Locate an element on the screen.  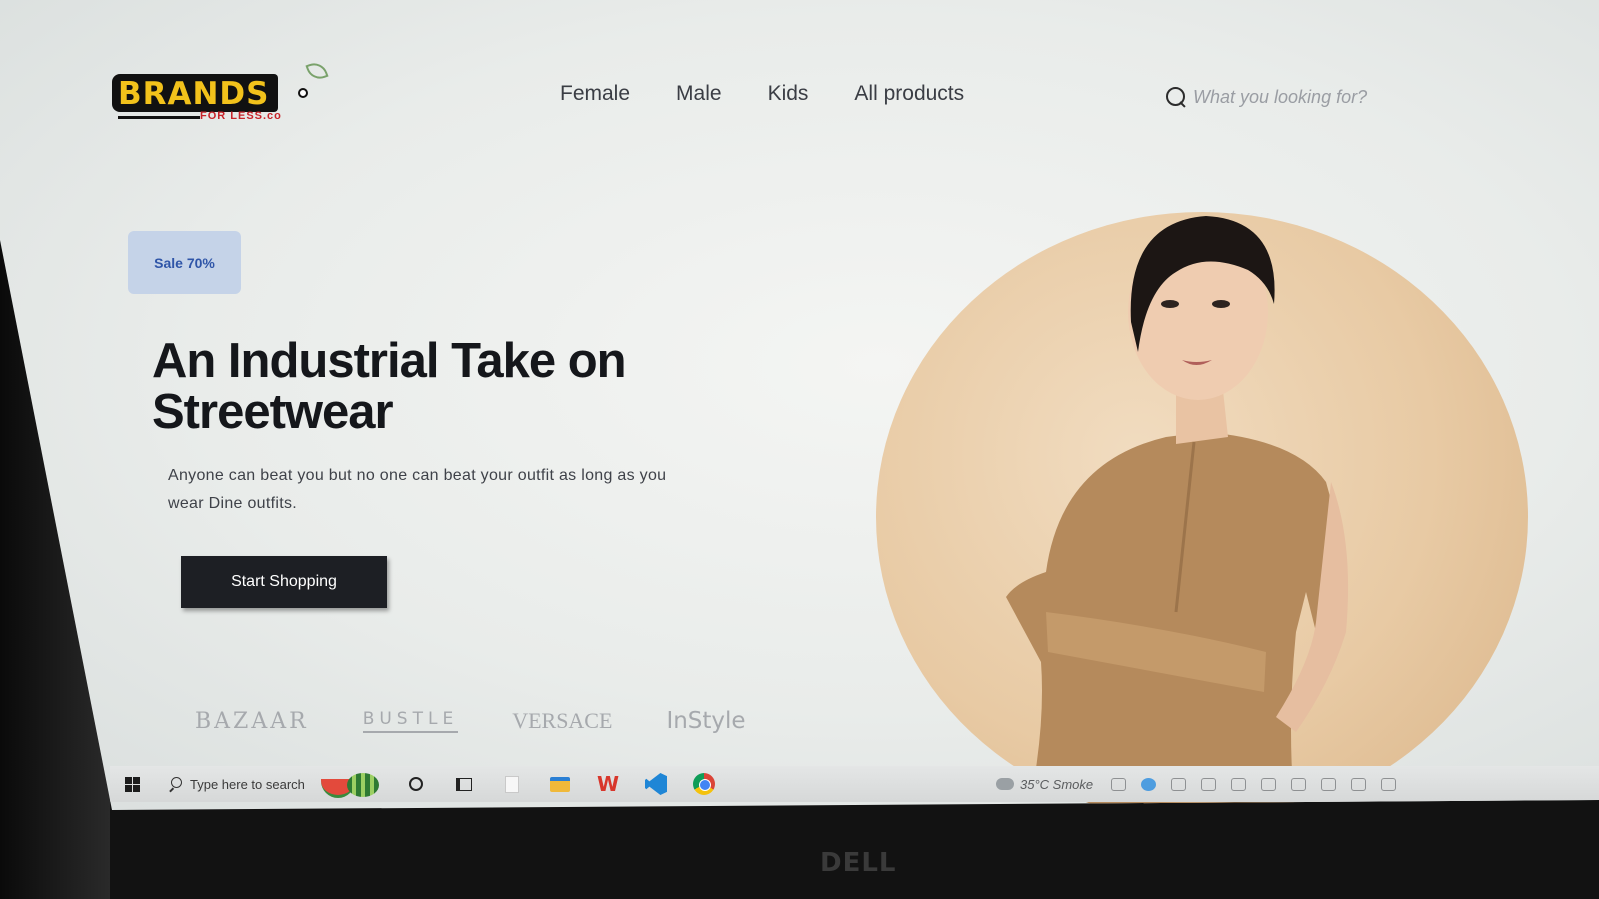
hero-title: An Industrial Take on Streetwear is located at coordinates (472, 387).